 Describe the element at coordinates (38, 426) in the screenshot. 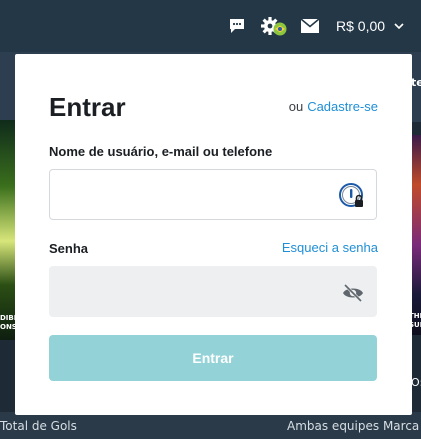

I see `background-market-total-gols: Total de Gols` at that location.